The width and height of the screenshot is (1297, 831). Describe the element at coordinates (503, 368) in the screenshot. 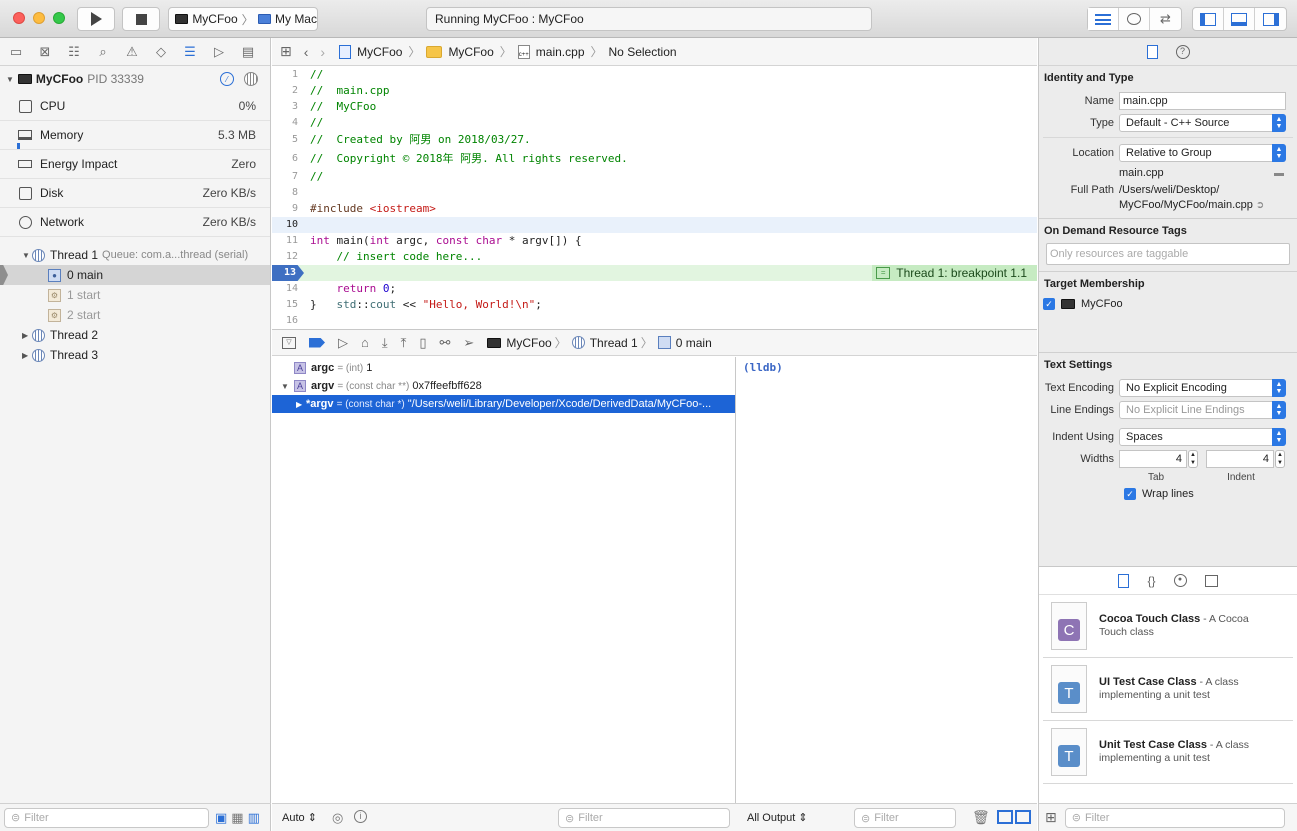

I see `variable-row: A argc = (int) 1` at that location.